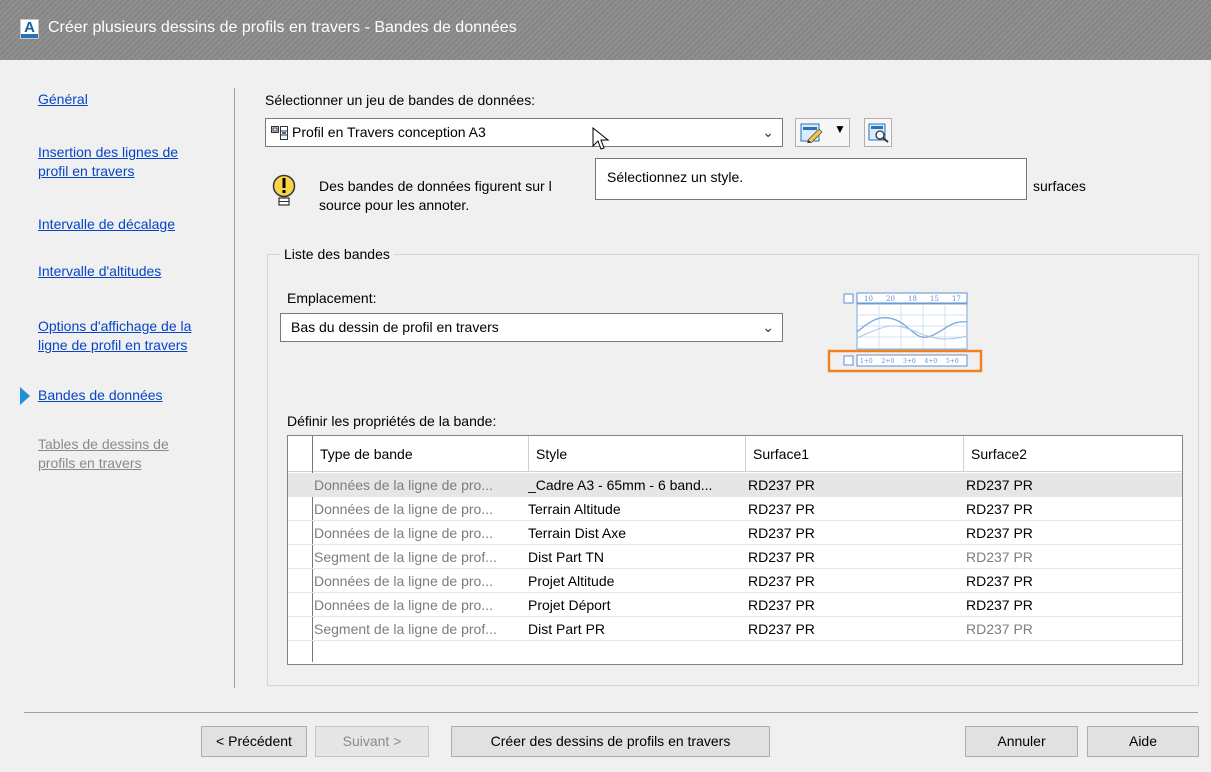  What do you see at coordinates (389, 132) in the screenshot?
I see `bandset-value: Profil en Travers conception A3` at bounding box center [389, 132].